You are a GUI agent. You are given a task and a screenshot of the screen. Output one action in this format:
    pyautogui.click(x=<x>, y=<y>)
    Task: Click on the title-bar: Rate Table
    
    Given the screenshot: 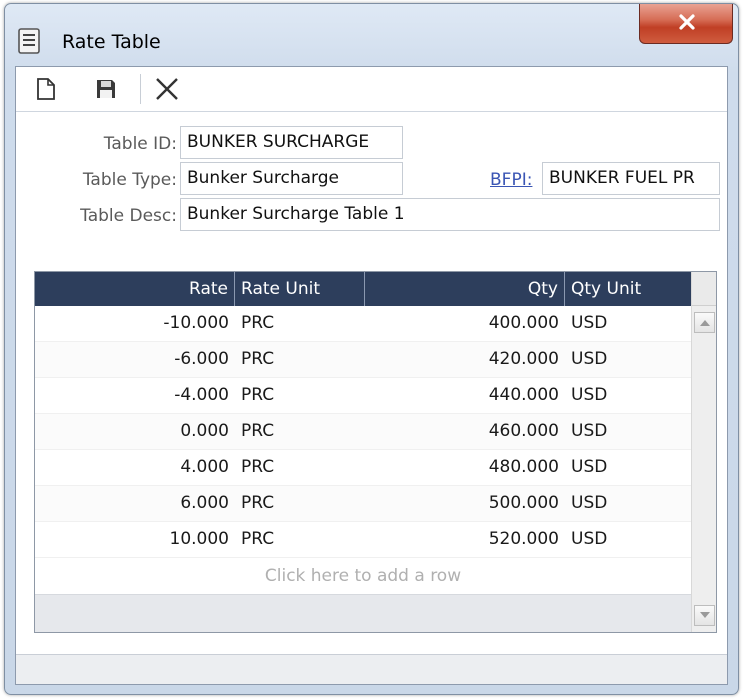 What is the action you would take?
    pyautogui.click(x=371, y=35)
    